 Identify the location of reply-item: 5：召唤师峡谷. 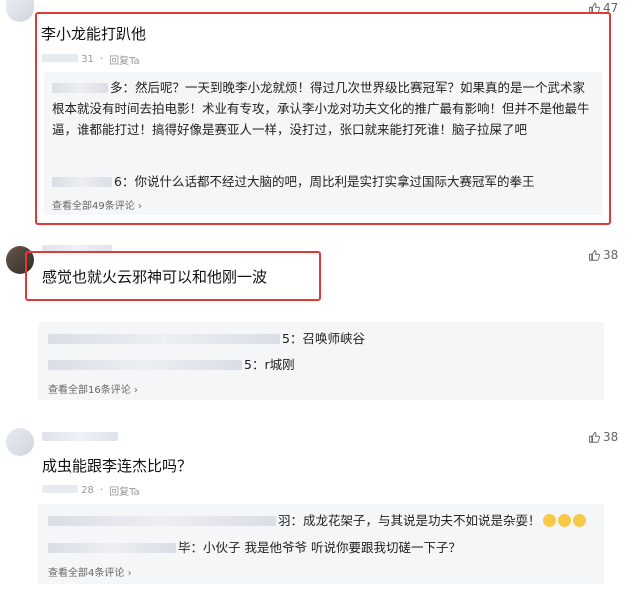
(206, 338).